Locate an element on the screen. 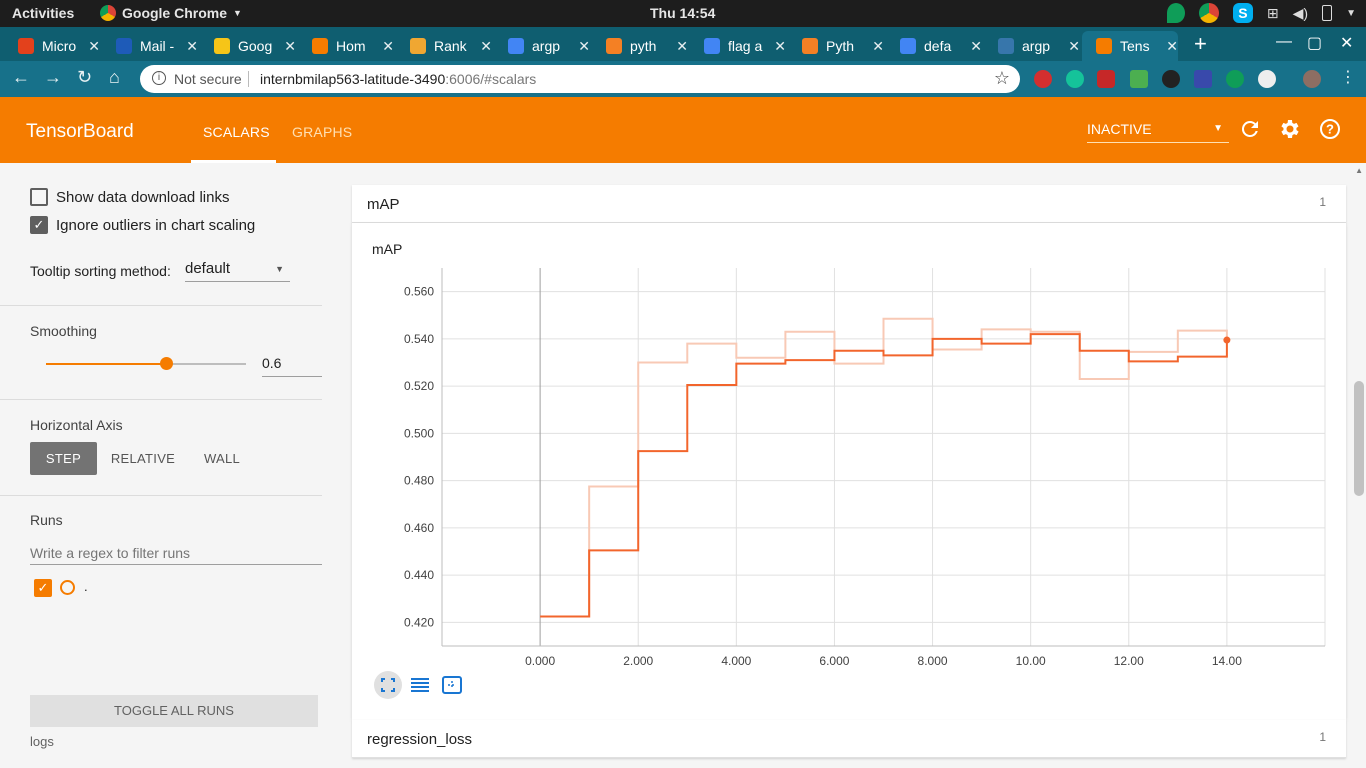 This screenshot has height=768, width=1366. home-icon: ⌂ is located at coordinates (114, 77).